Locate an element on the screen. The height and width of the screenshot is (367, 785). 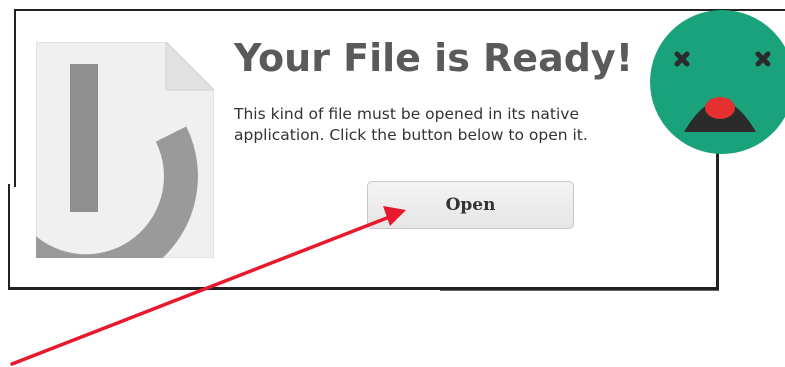
file-icon is located at coordinates (125, 150).